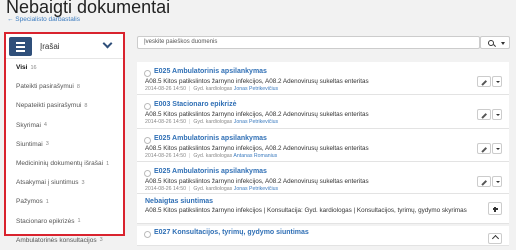 The image size is (516, 250). Describe the element at coordinates (20, 46) in the screenshot. I see `list-icon` at that location.